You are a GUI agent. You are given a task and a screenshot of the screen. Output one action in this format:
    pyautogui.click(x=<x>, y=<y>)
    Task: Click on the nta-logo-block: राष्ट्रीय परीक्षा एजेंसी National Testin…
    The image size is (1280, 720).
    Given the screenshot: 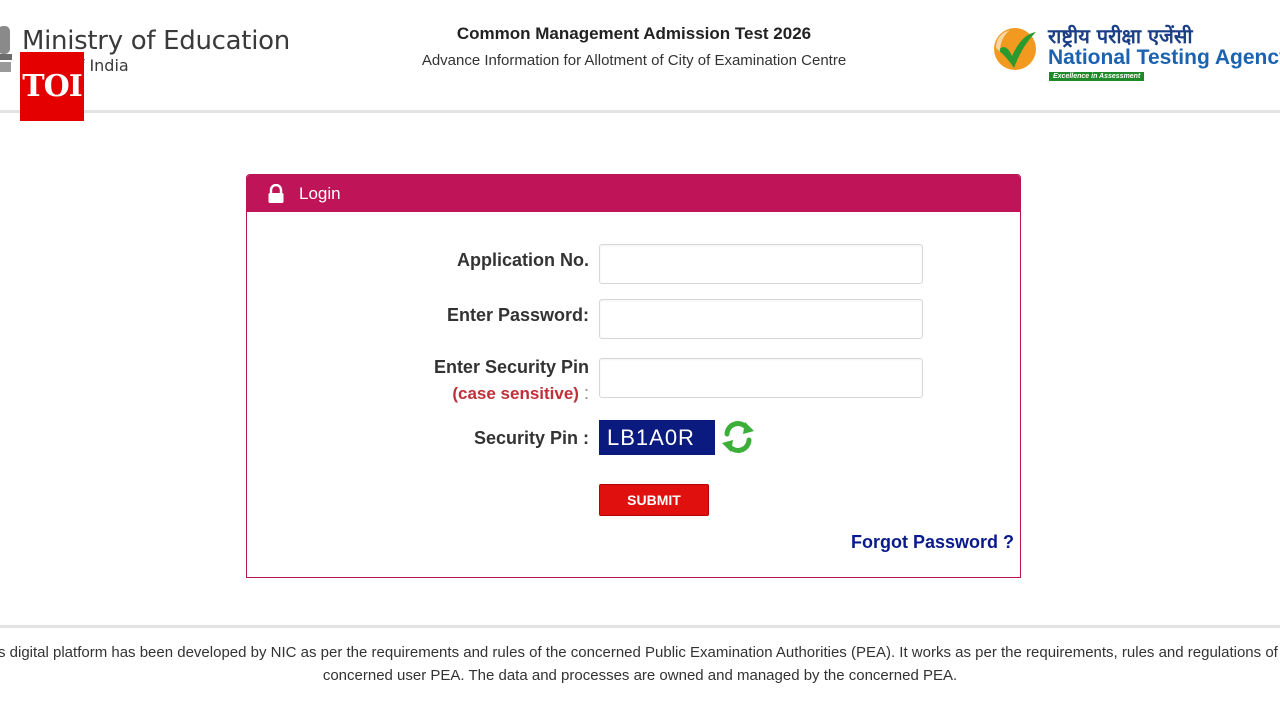 What is the action you would take?
    pyautogui.click(x=1136, y=54)
    